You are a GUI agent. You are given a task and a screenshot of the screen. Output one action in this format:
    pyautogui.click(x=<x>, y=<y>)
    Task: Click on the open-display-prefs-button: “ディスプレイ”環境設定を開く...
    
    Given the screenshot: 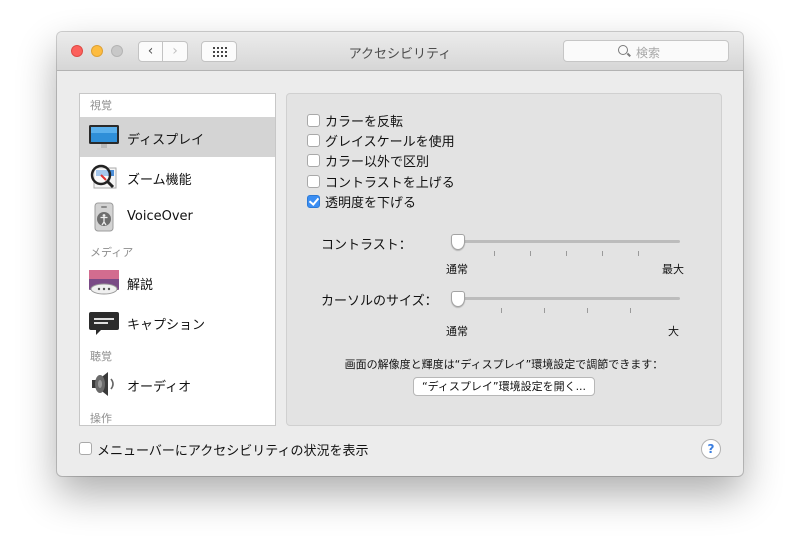 What is the action you would take?
    pyautogui.click(x=504, y=386)
    